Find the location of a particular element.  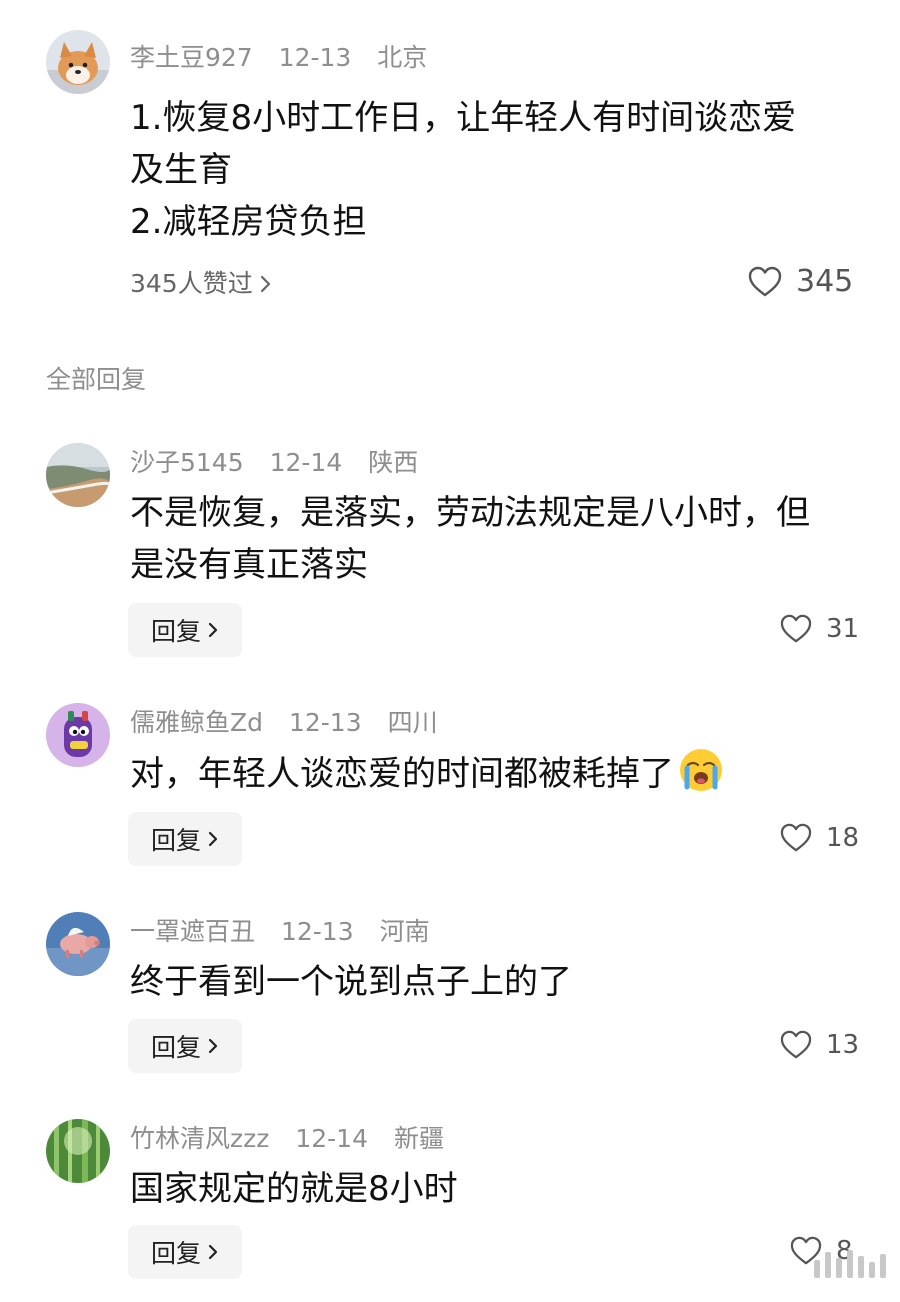

reply-text-line: 对，年轻人谈恋爱的时间都被耗掉了 is located at coordinates (427, 773).